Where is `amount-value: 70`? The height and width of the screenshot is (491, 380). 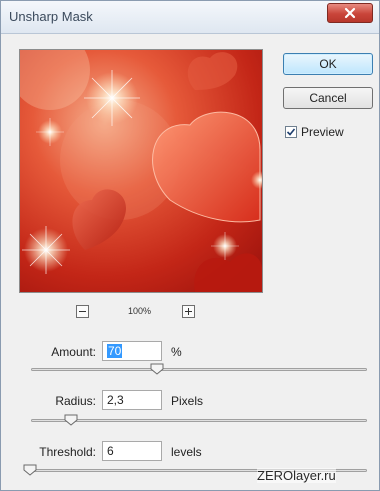 amount-value: 70 is located at coordinates (115, 351).